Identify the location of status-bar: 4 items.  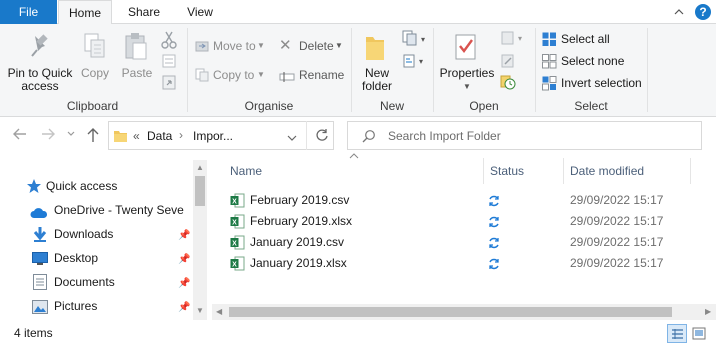
(358, 334).